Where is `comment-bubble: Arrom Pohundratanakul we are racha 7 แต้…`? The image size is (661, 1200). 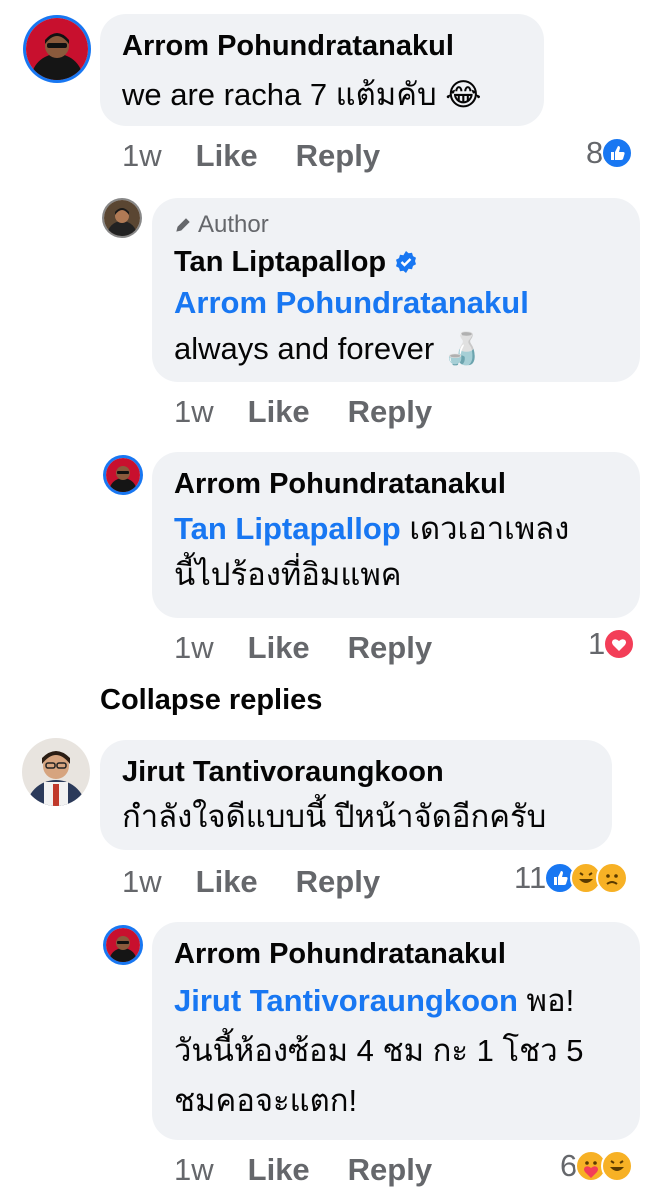 comment-bubble: Arrom Pohundratanakul we are racha 7 แต้… is located at coordinates (322, 70).